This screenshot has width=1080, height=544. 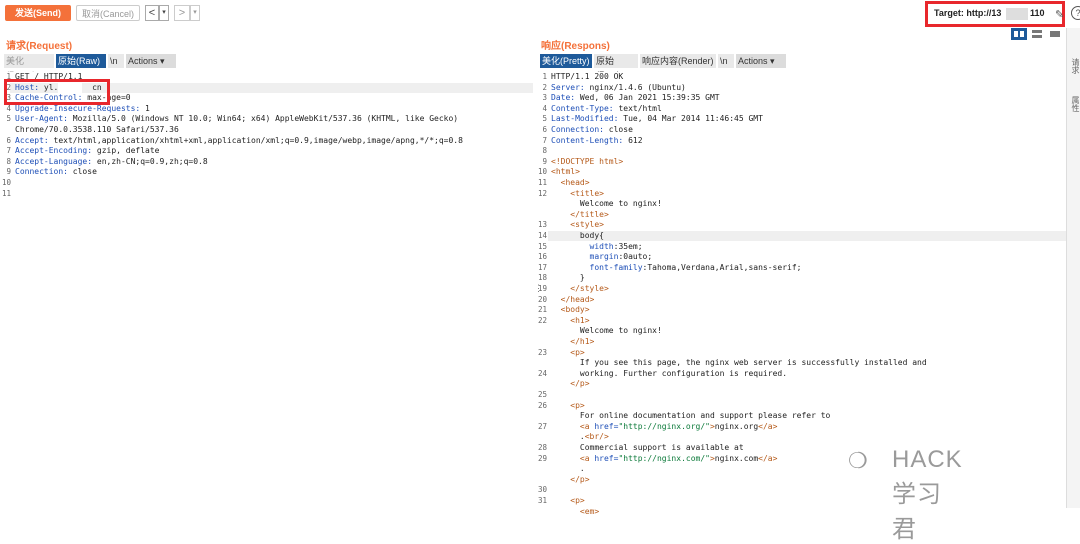 What do you see at coordinates (544, 140) in the screenshot?
I see `line-number: 7` at bounding box center [544, 140].